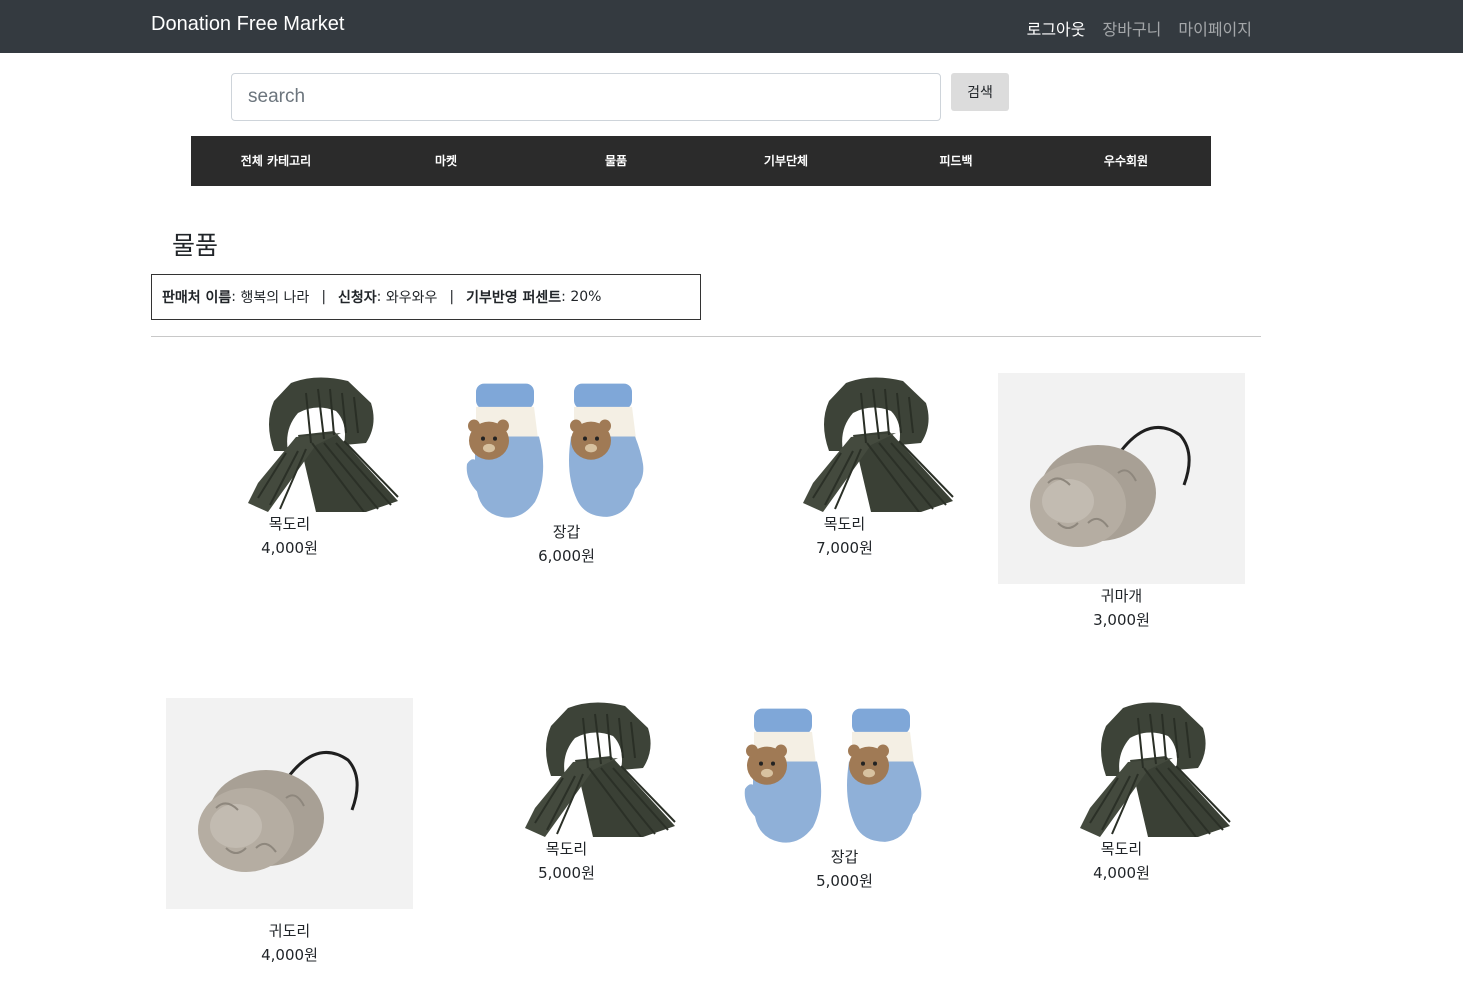  I want to click on top-navbar: Donation Free Market 로그아웃 장바구니 마이페이지, so click(731, 26).